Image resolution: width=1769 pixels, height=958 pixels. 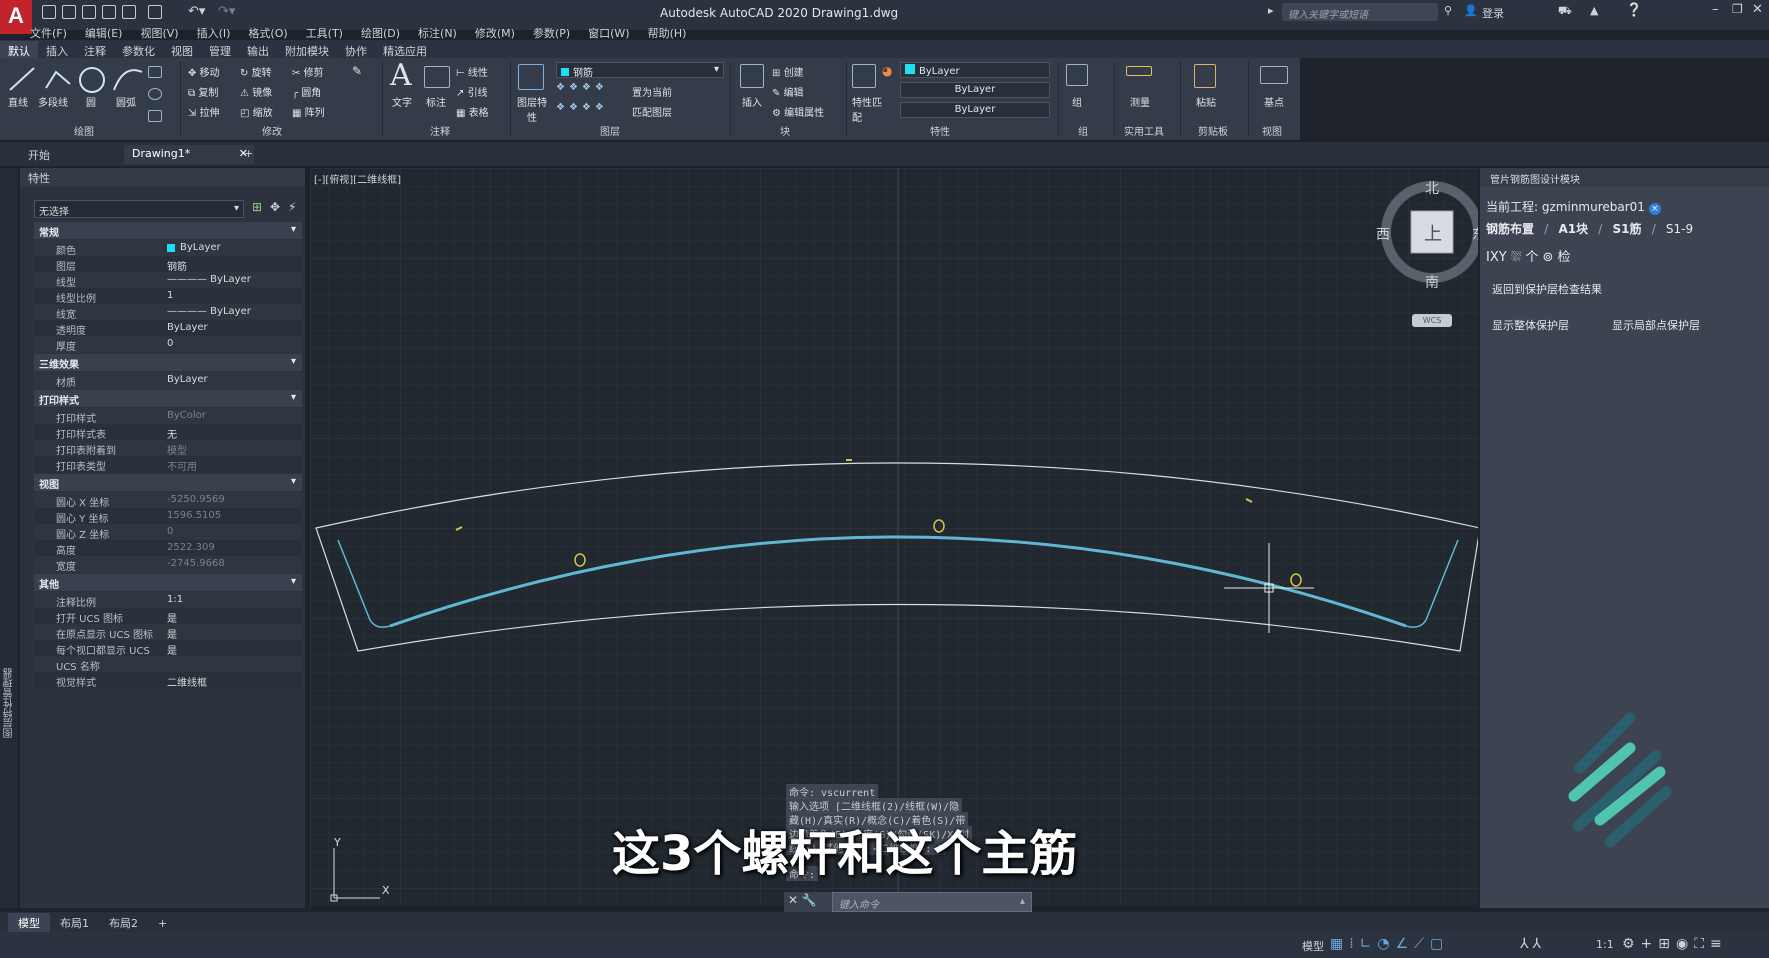 I want to click on crumb-a1-block: A1块, so click(x=1573, y=229).